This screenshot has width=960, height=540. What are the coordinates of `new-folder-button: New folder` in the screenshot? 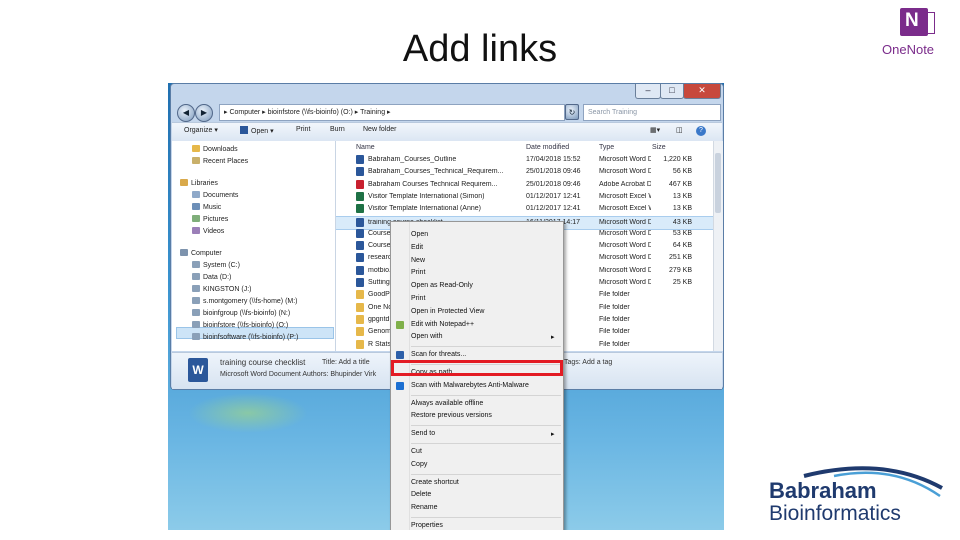 It's located at (379, 129).